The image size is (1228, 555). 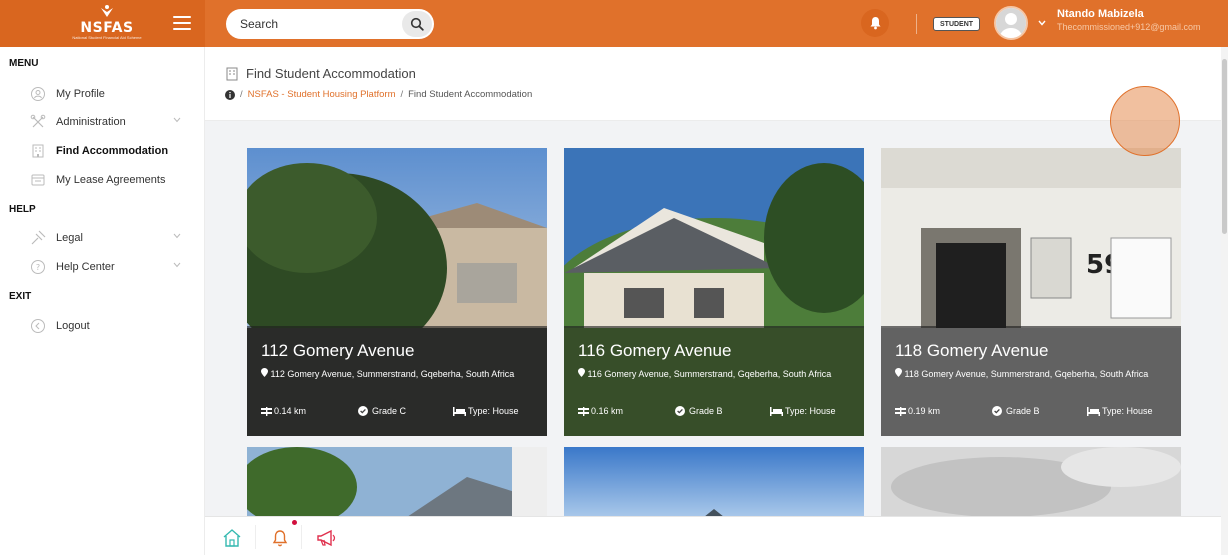 What do you see at coordinates (1224, 301) in the screenshot?
I see `page-scrollbar` at bounding box center [1224, 301].